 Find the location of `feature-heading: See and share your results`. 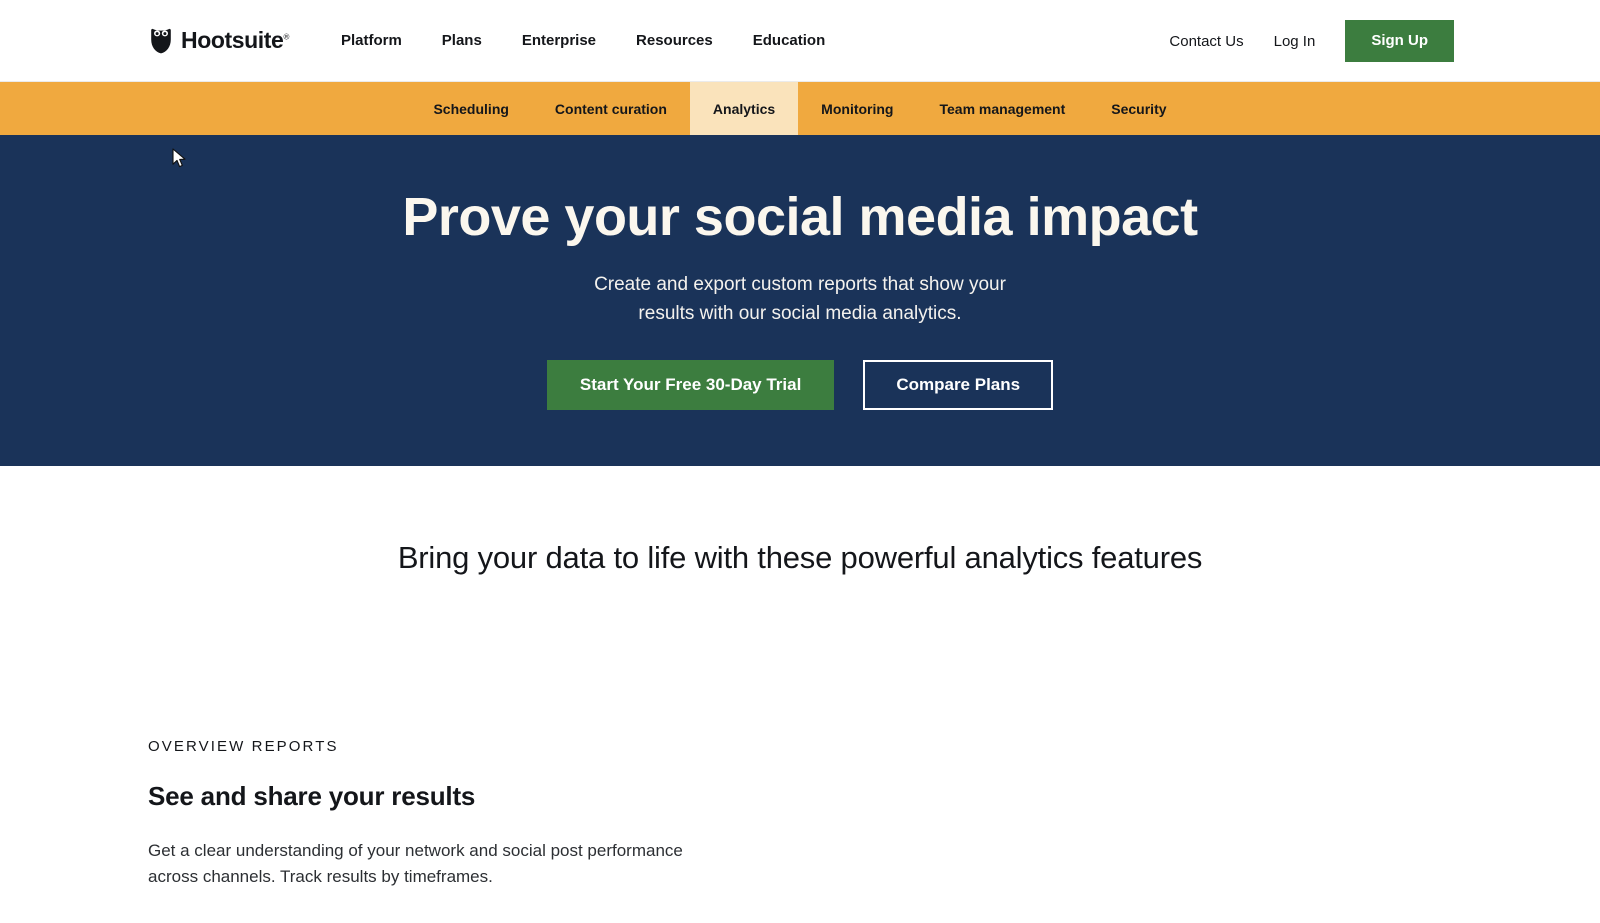

feature-heading: See and share your results is located at coordinates (312, 796).